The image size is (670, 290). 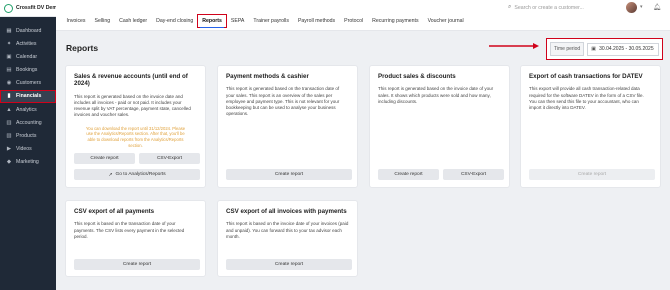 I want to click on tab-payroll-methods: Payroll methods, so click(x=316, y=21).